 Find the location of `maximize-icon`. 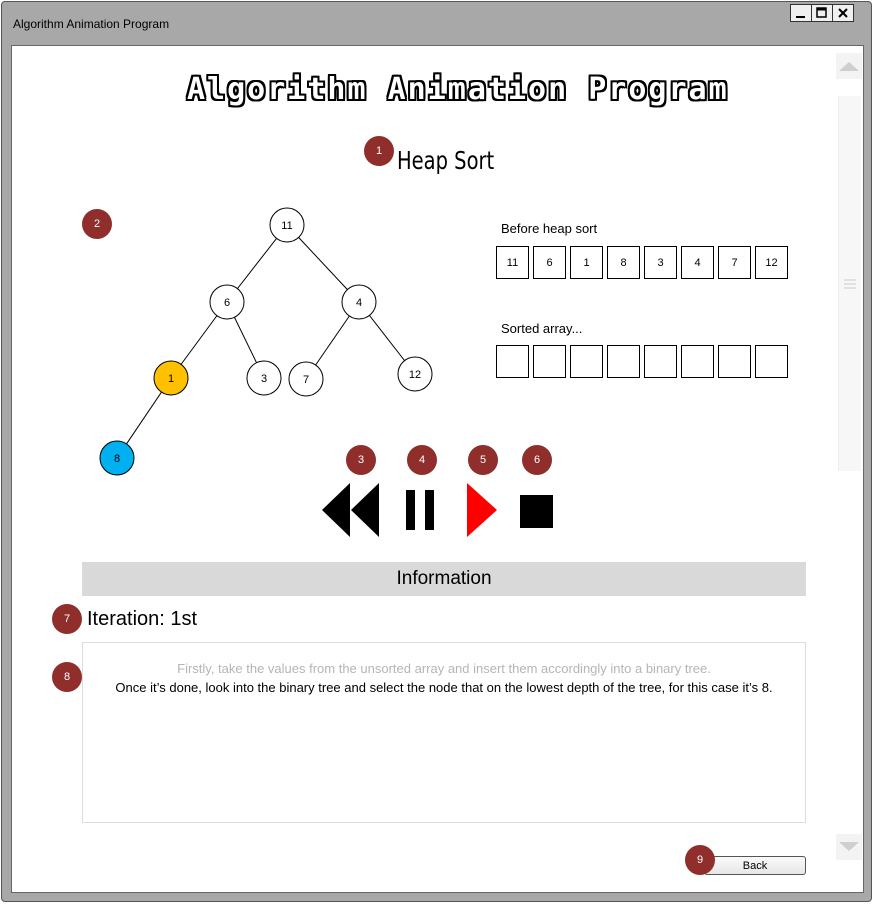

maximize-icon is located at coordinates (821, 12).